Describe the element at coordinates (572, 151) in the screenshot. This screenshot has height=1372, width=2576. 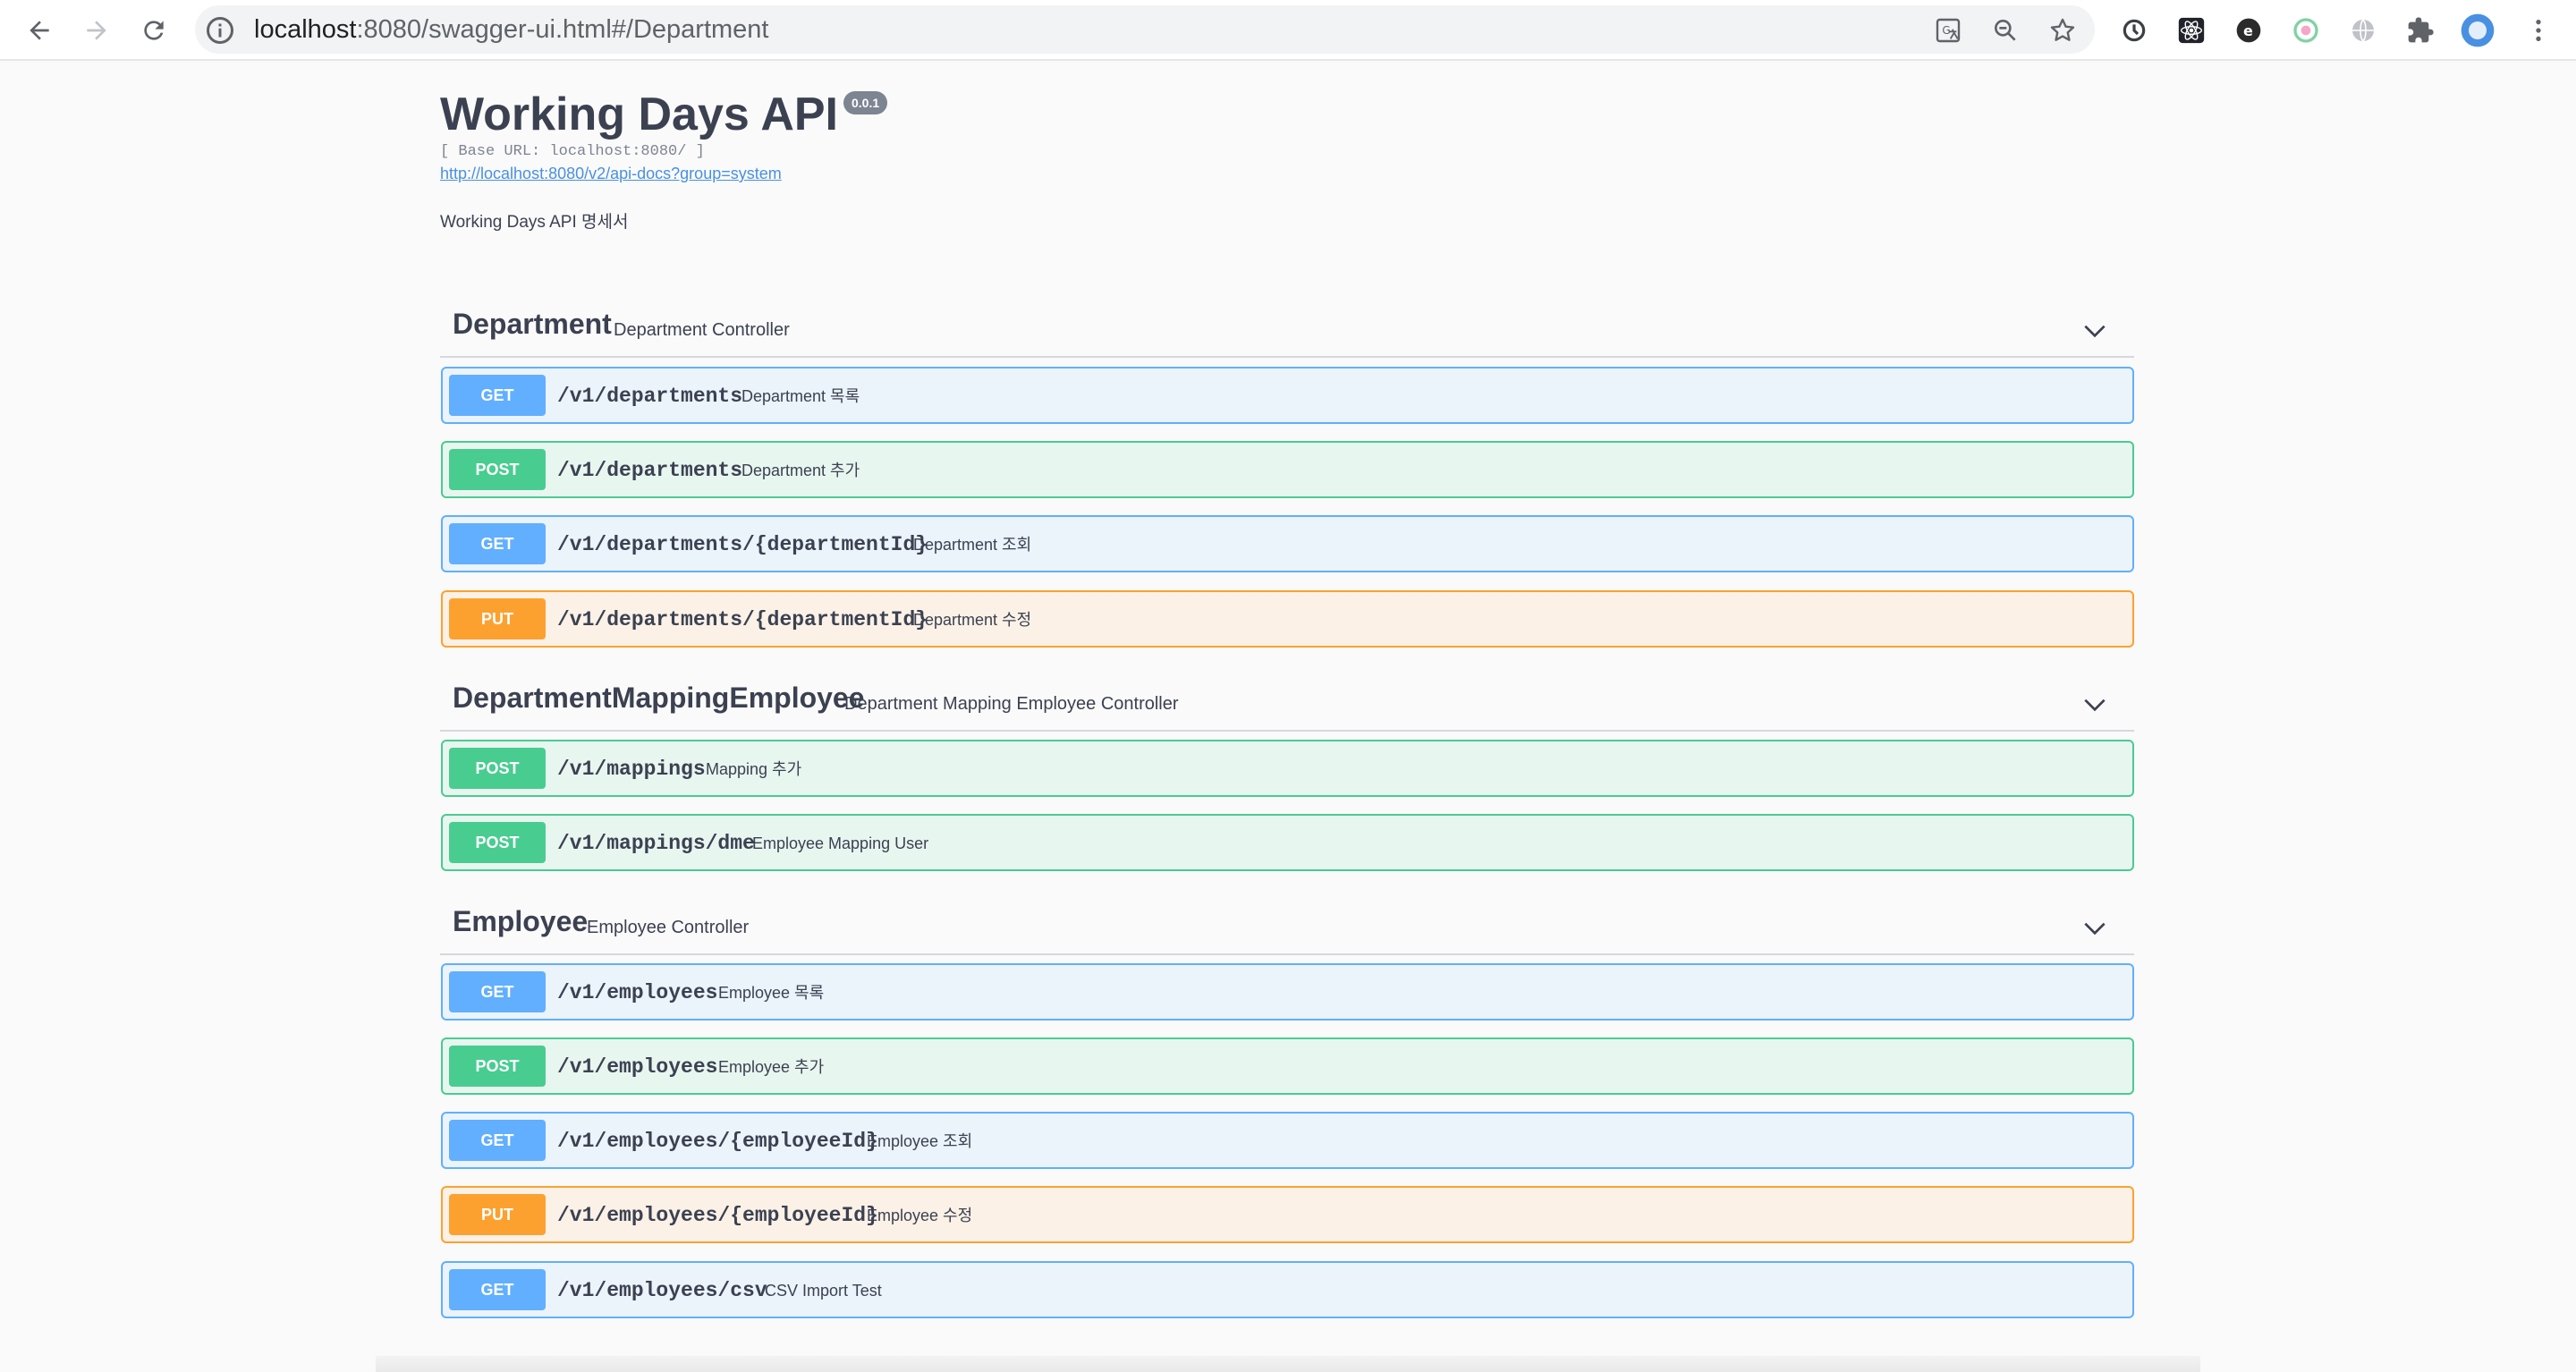
I see `base-url: [ Base URL: localhost:8080/ ]` at that location.